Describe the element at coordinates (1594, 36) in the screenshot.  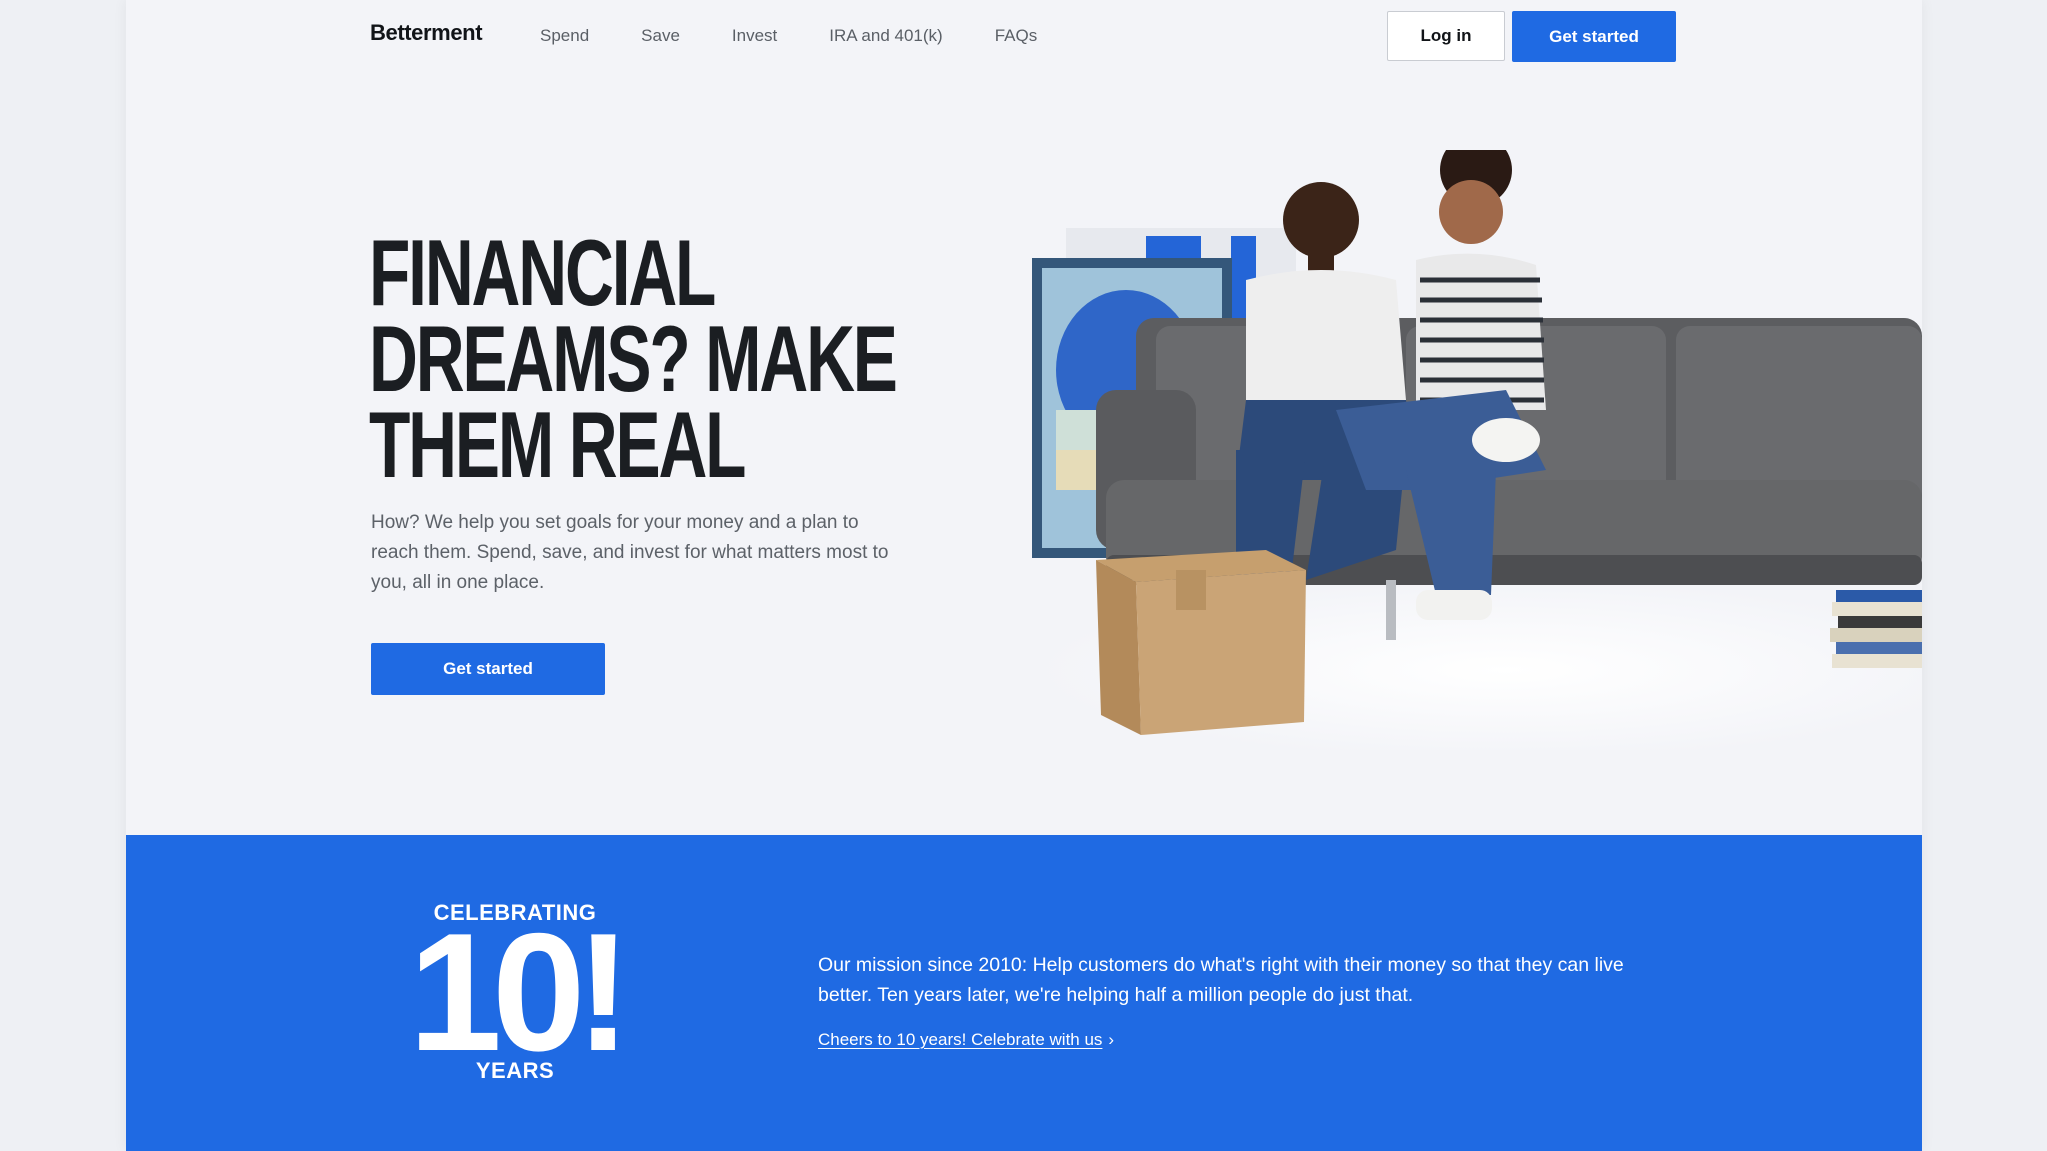
I see `get-started-nav-button: Get started` at that location.